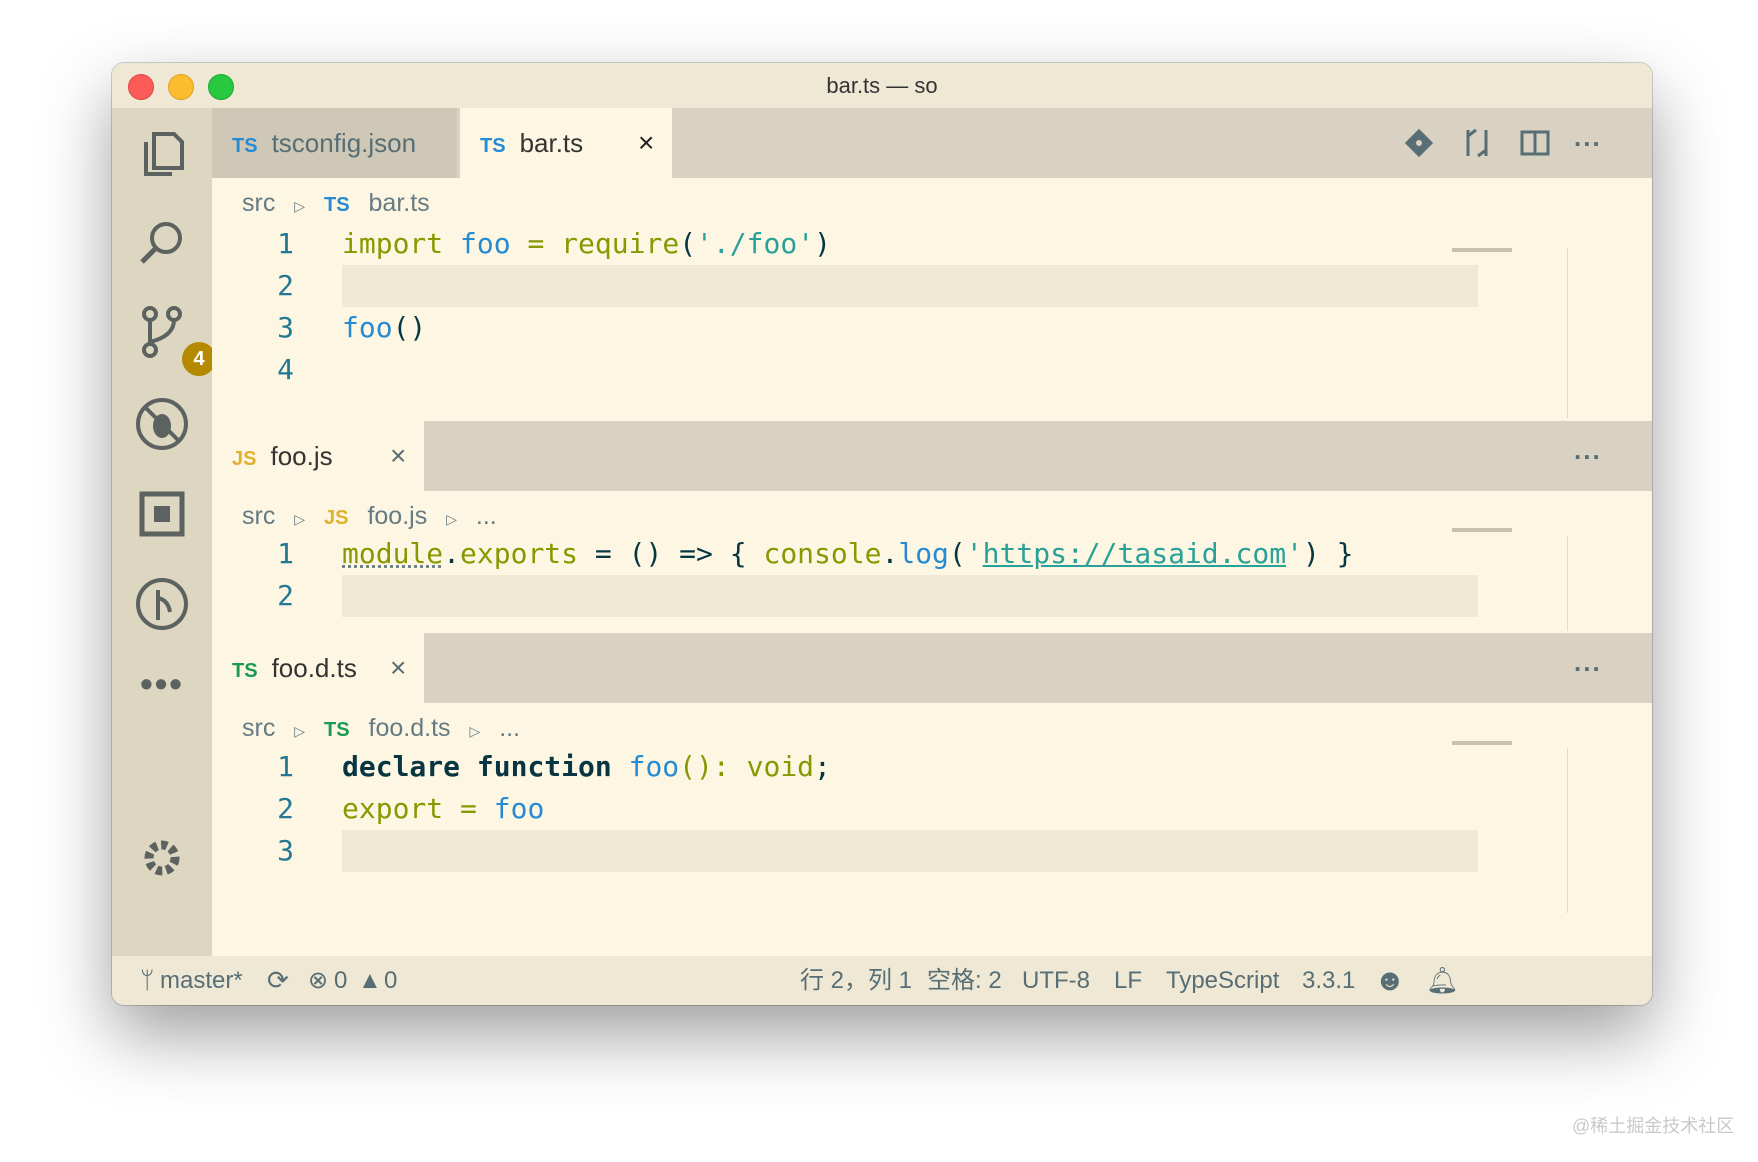  What do you see at coordinates (897, 328) in the screenshot?
I see `code-line: 3 foo()` at bounding box center [897, 328].